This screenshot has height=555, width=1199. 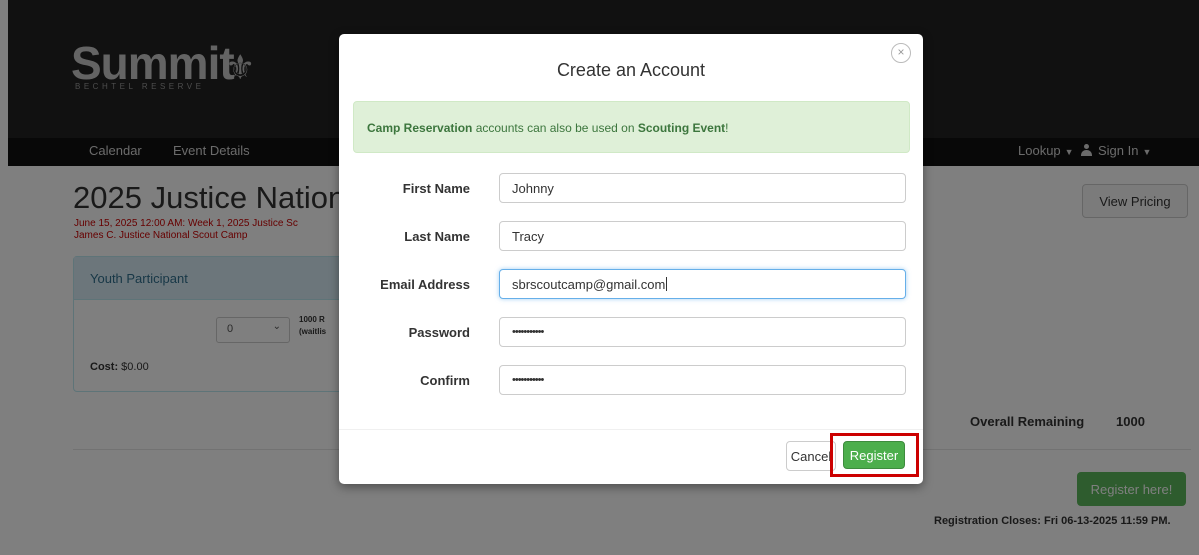 What do you see at coordinates (439, 332) in the screenshot?
I see `password-label: Password` at bounding box center [439, 332].